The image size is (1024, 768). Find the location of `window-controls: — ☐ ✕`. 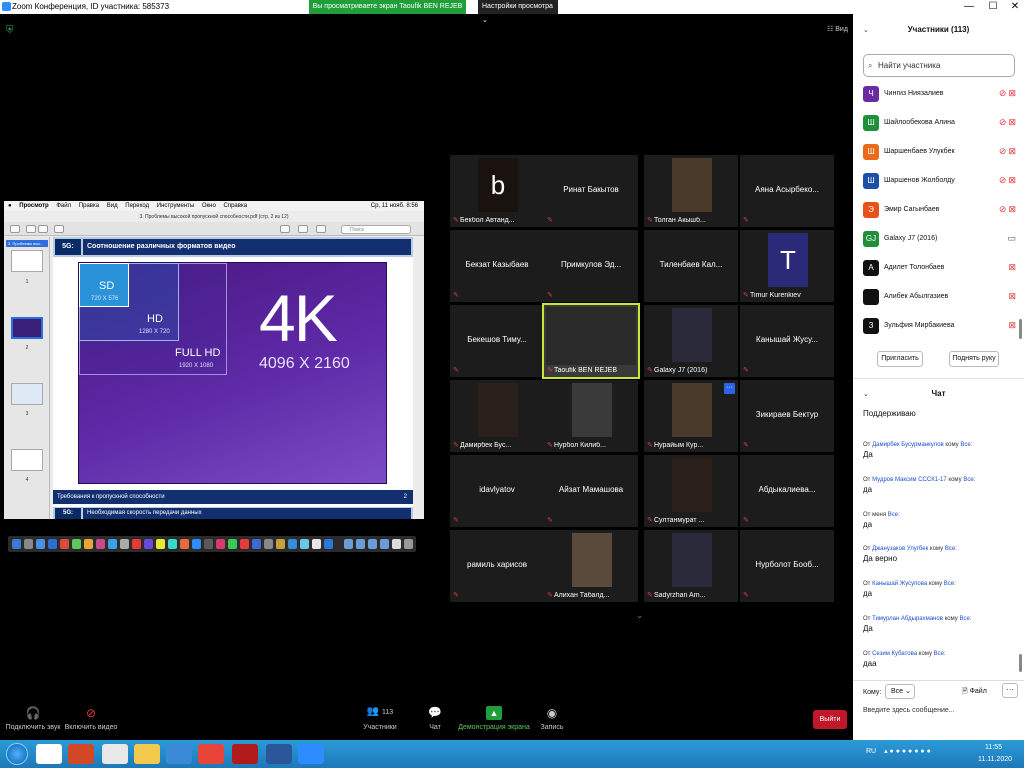

window-controls: — ☐ ✕ is located at coordinates (938, 7).